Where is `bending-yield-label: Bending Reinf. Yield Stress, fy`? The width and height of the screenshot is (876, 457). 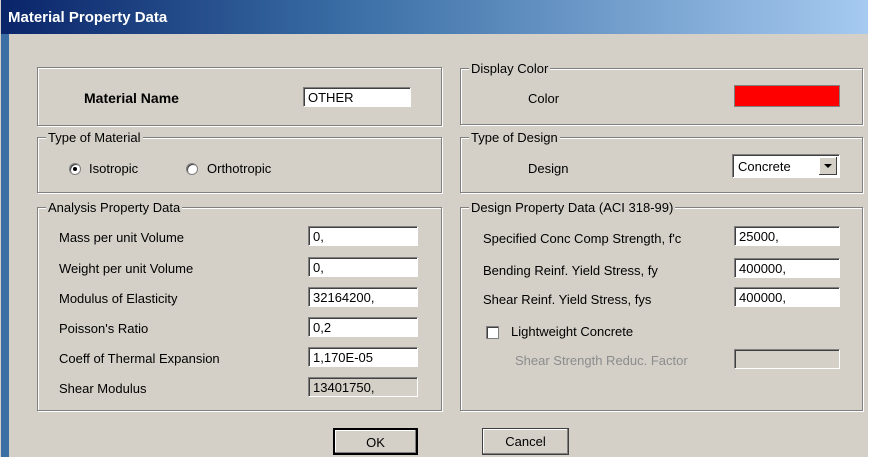 bending-yield-label: Bending Reinf. Yield Stress, fy is located at coordinates (570, 270).